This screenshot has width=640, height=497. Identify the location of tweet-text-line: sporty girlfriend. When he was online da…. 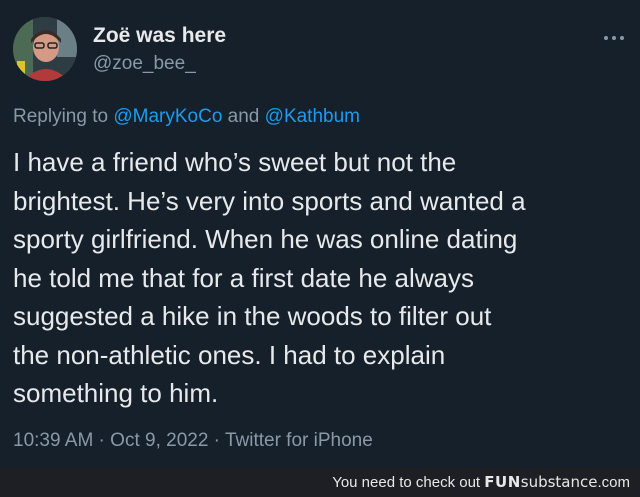
(265, 239).